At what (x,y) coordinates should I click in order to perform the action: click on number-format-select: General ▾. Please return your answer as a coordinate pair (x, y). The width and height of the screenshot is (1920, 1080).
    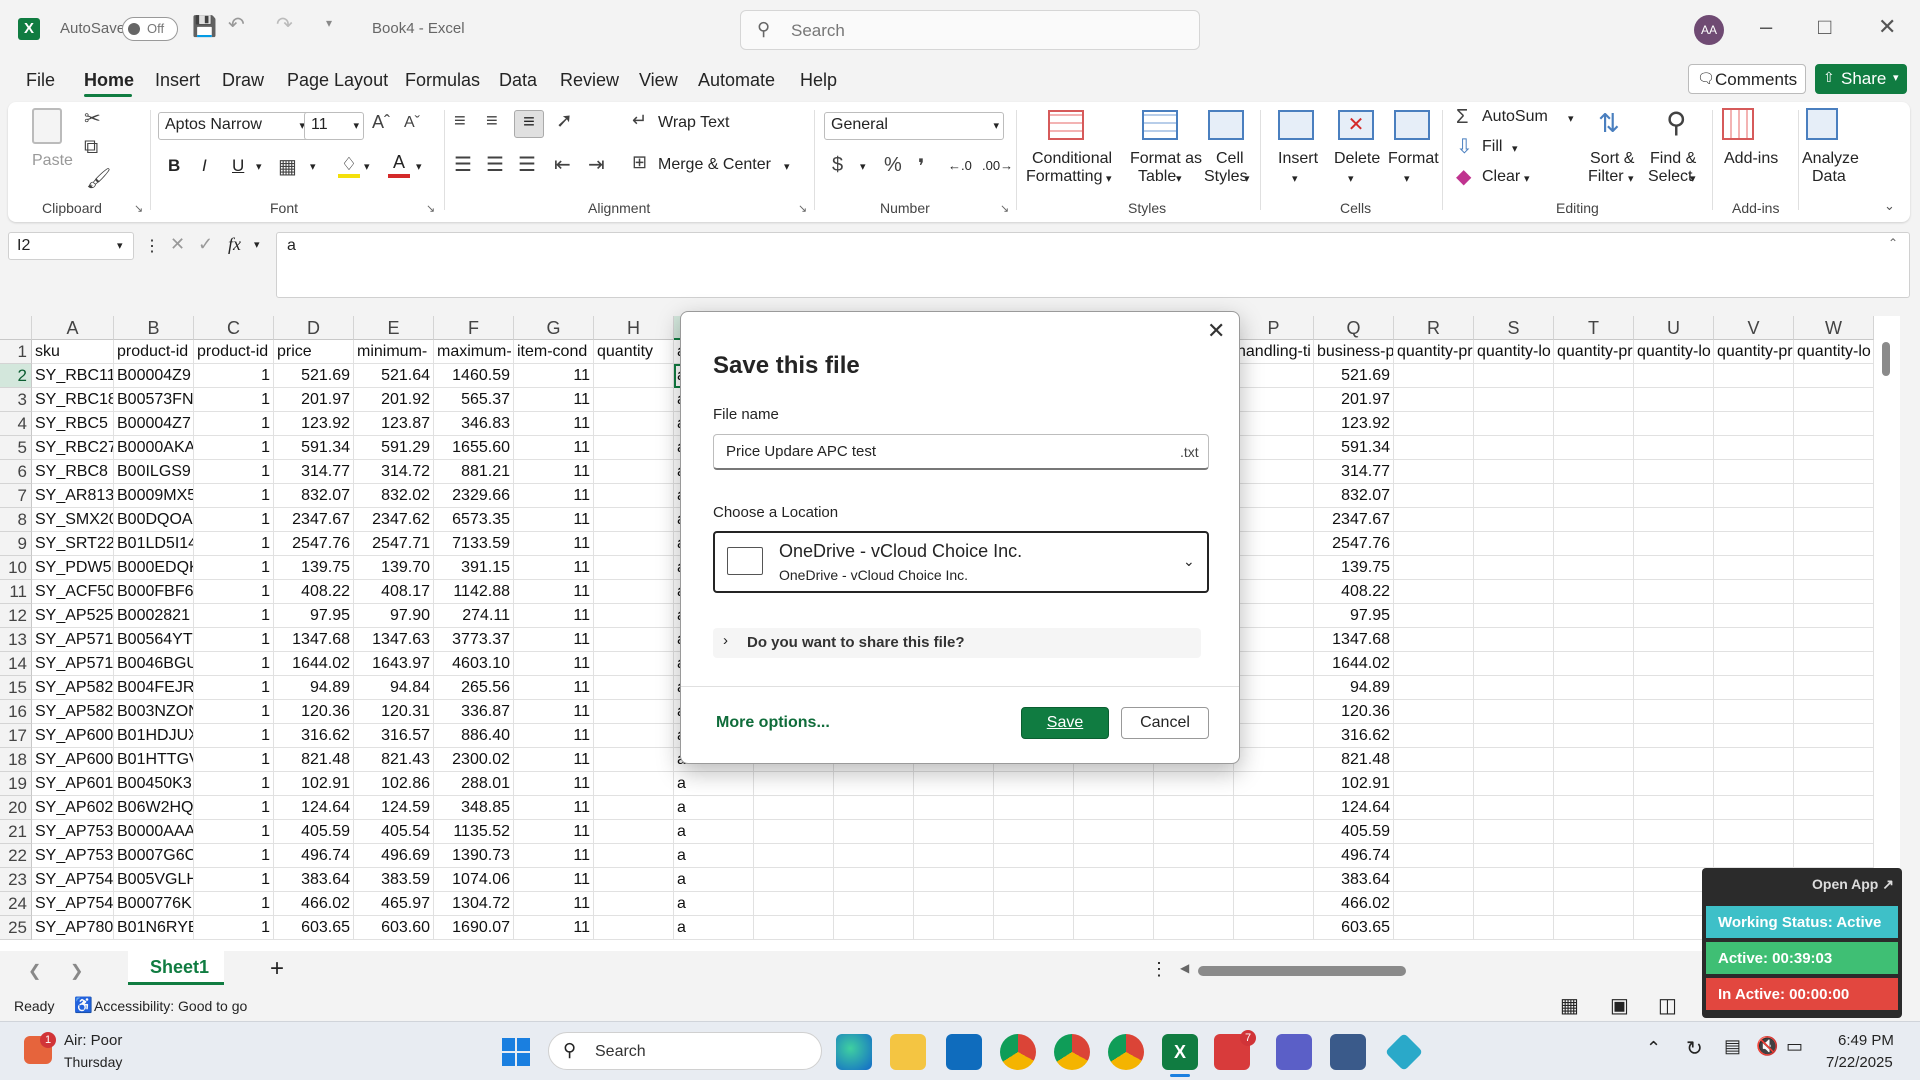
    Looking at the image, I should click on (914, 126).